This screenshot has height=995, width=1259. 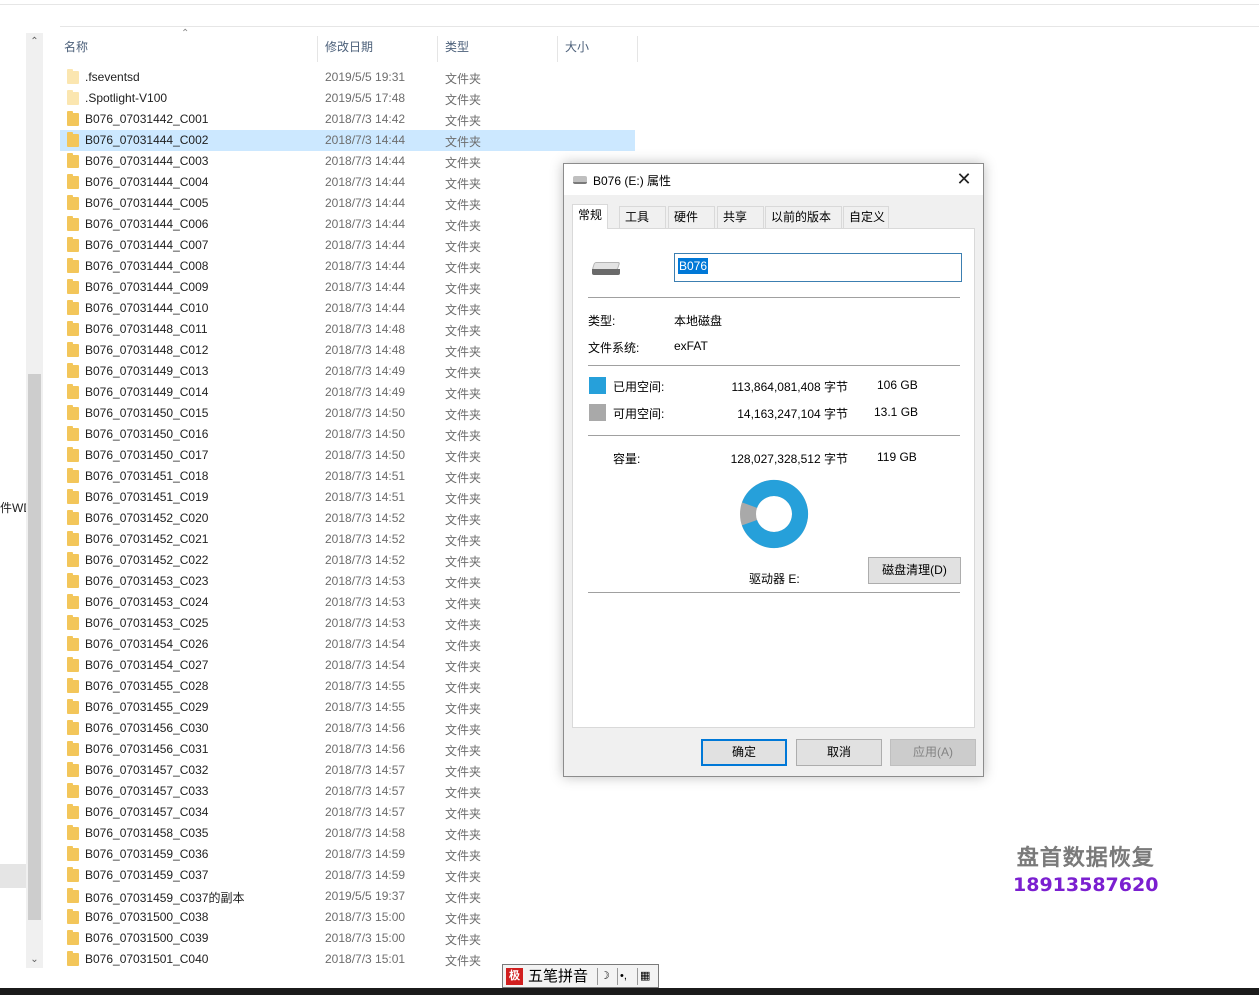 What do you see at coordinates (147, 623) in the screenshot?
I see `file-name: B076_07031453_C025` at bounding box center [147, 623].